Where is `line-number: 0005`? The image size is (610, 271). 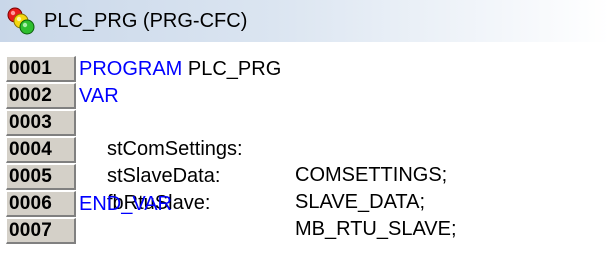
line-number: 0005 is located at coordinates (41, 177).